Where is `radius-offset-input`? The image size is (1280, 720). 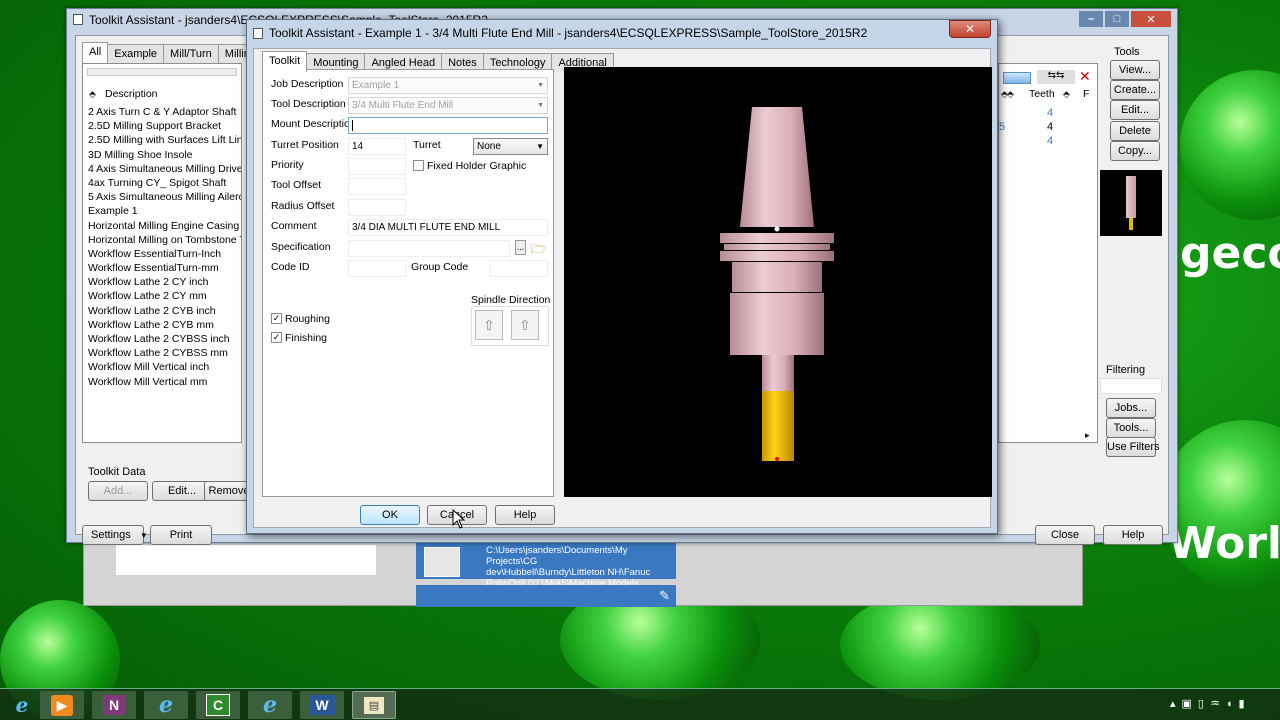 radius-offset-input is located at coordinates (377, 207).